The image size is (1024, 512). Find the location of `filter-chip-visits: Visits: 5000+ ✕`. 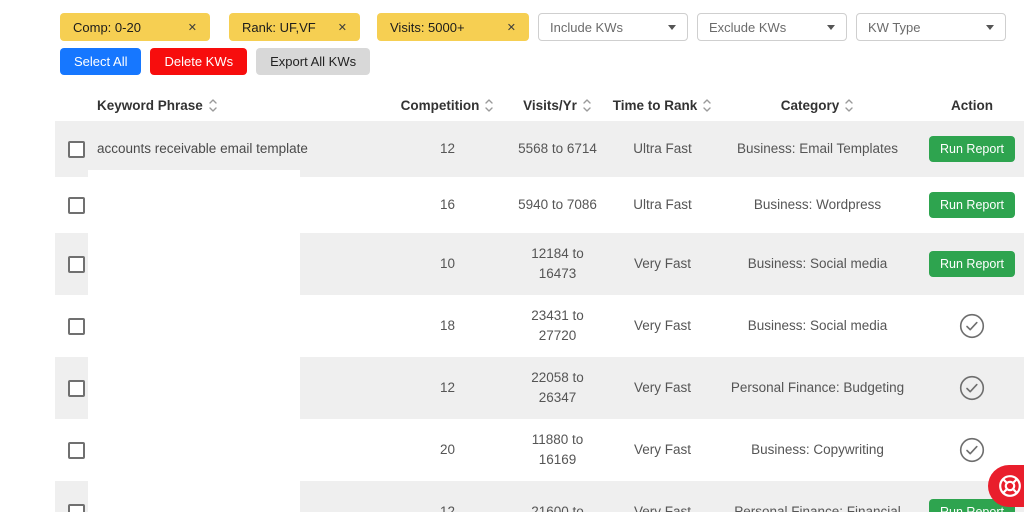

filter-chip-visits: Visits: 5000+ ✕ is located at coordinates (453, 27).